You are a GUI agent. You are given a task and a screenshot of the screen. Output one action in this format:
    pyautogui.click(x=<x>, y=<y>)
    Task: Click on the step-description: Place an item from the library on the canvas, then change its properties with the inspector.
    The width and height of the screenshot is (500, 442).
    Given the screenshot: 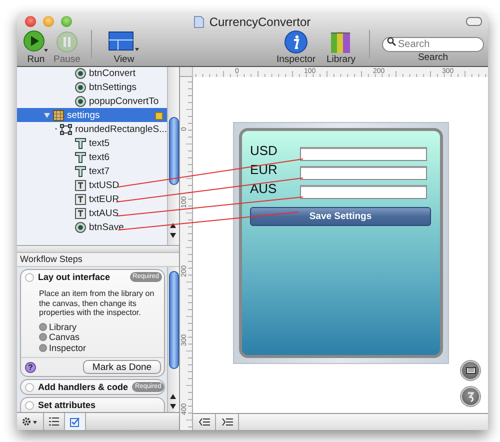 What is the action you would take?
    pyautogui.click(x=97, y=303)
    